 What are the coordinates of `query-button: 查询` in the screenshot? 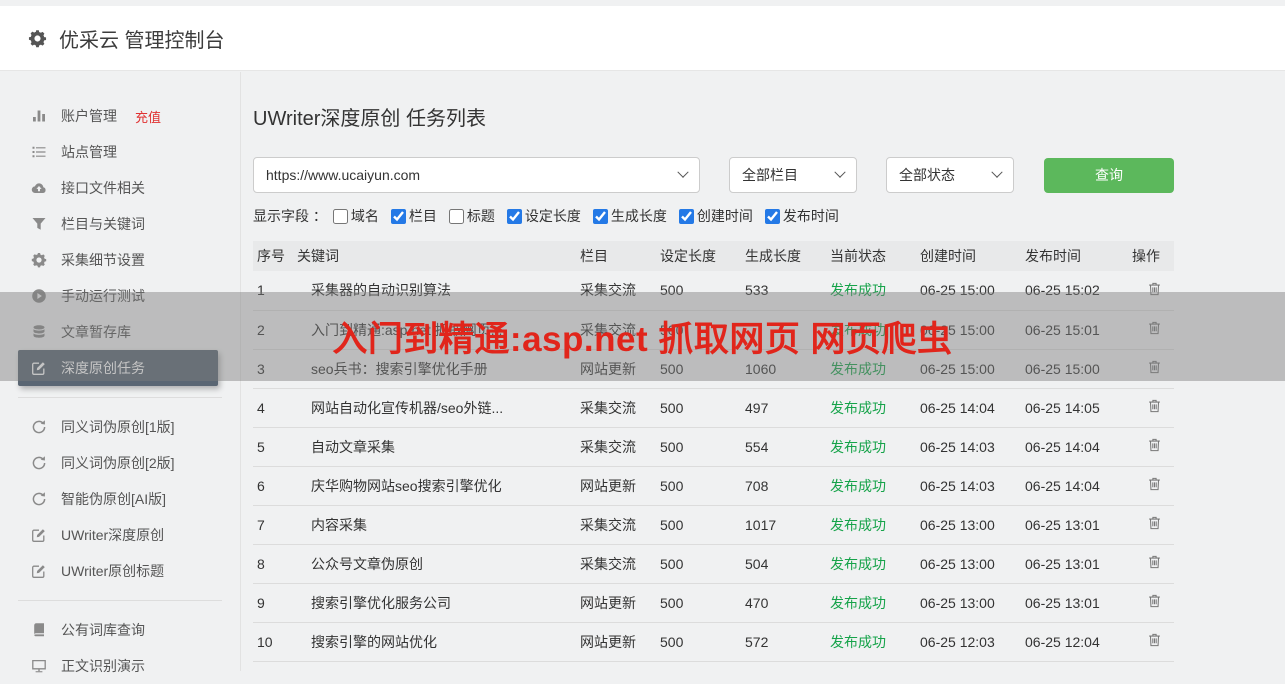 It's located at (1109, 175).